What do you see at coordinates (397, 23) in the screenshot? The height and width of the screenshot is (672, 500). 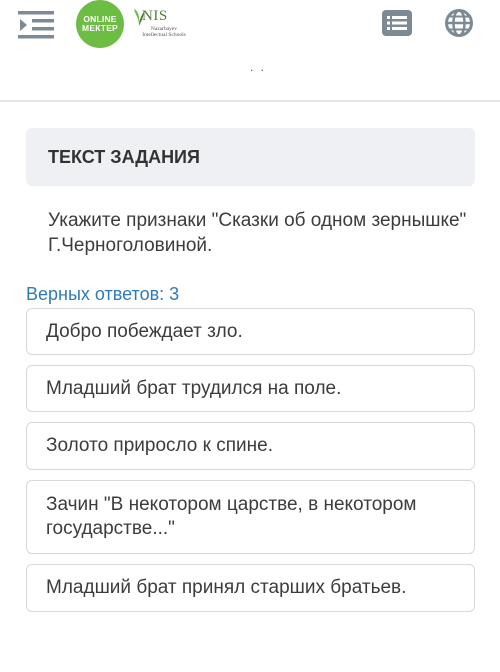 I see `list-icon` at bounding box center [397, 23].